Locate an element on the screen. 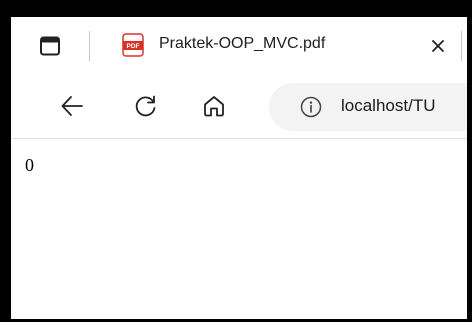 The width and height of the screenshot is (472, 322). home-button is located at coordinates (214, 106).